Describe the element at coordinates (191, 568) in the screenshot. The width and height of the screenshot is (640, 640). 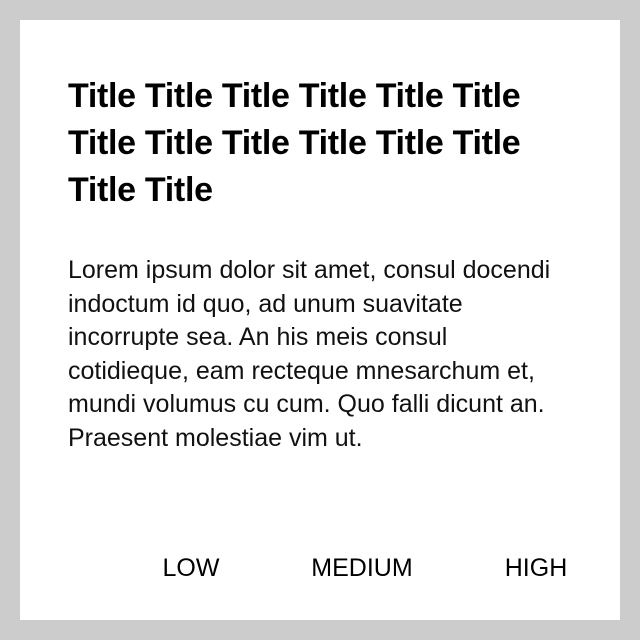
I see `low-button: LOW` at that location.